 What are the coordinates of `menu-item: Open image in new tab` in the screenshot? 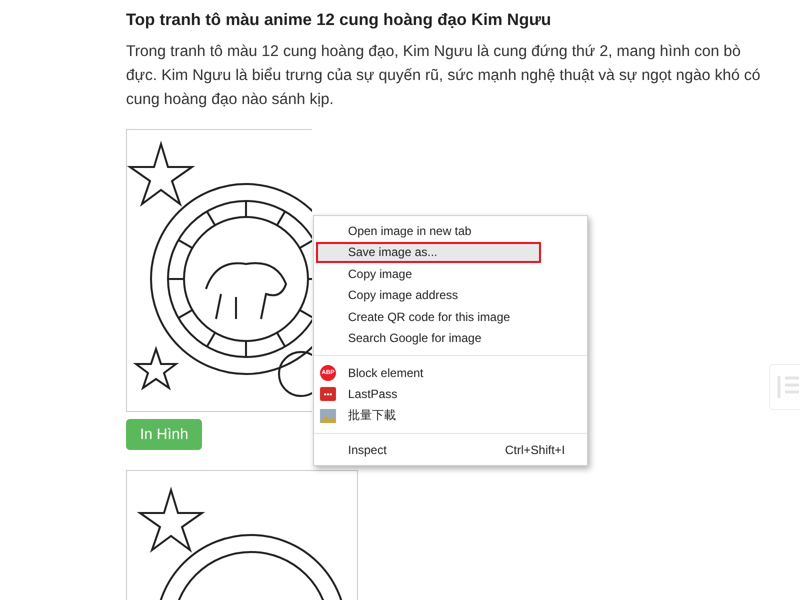 It's located at (450, 231).